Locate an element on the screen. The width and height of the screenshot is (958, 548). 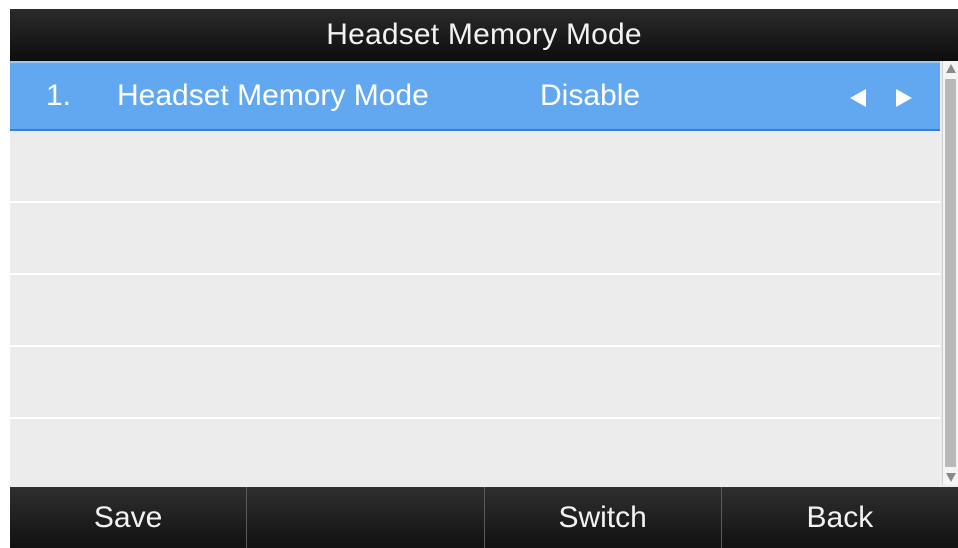
empty-softkey is located at coordinates (366, 517).